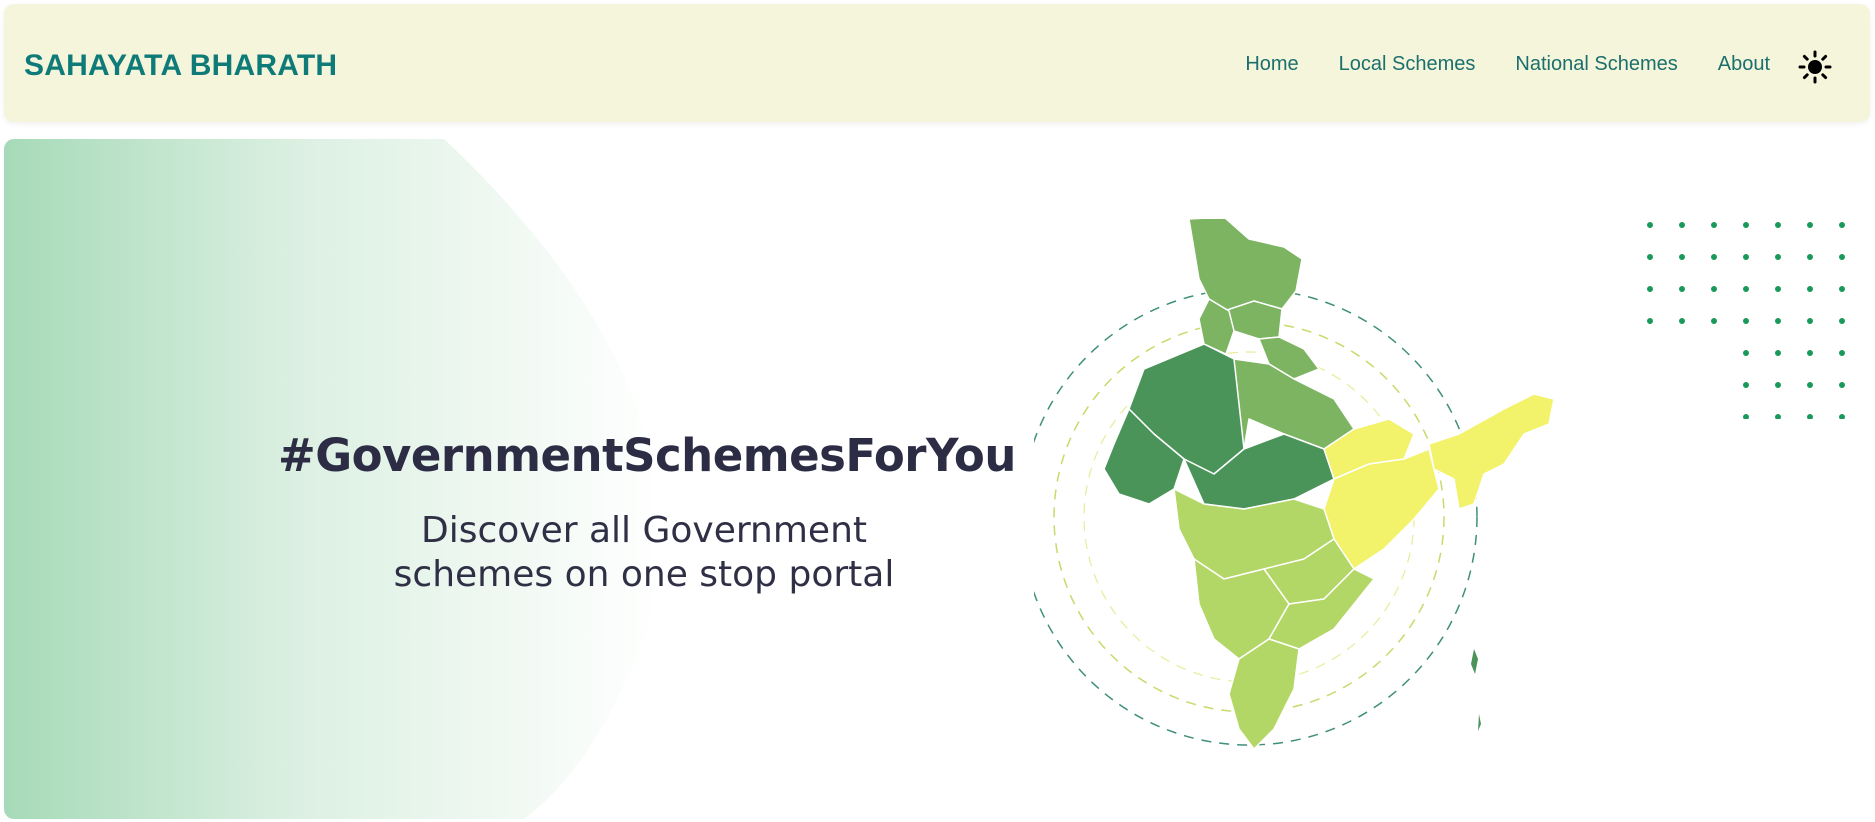 The height and width of the screenshot is (822, 1875). What do you see at coordinates (1474, 661) in the screenshot?
I see `map-islands` at bounding box center [1474, 661].